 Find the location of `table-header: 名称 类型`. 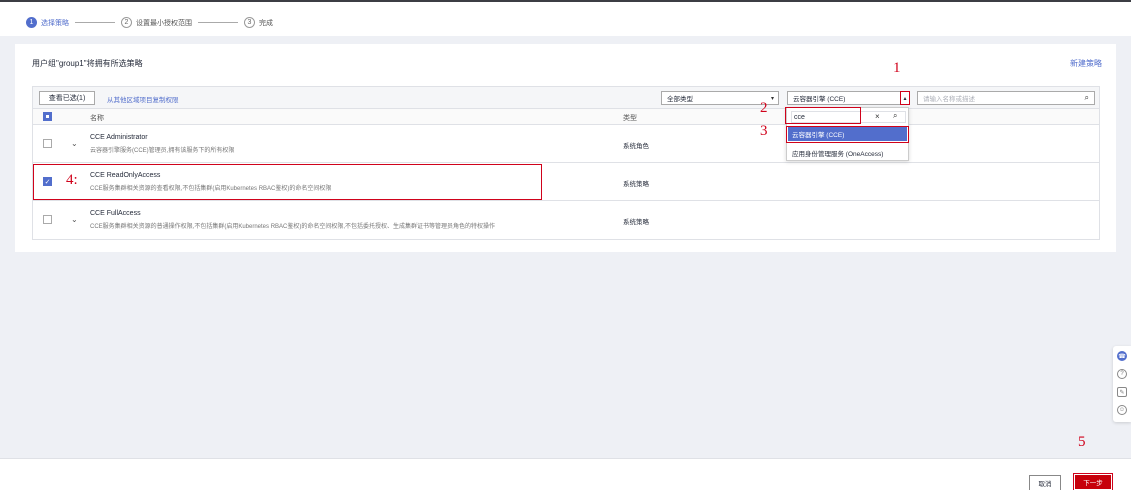

table-header: 名称 类型 is located at coordinates (566, 117).